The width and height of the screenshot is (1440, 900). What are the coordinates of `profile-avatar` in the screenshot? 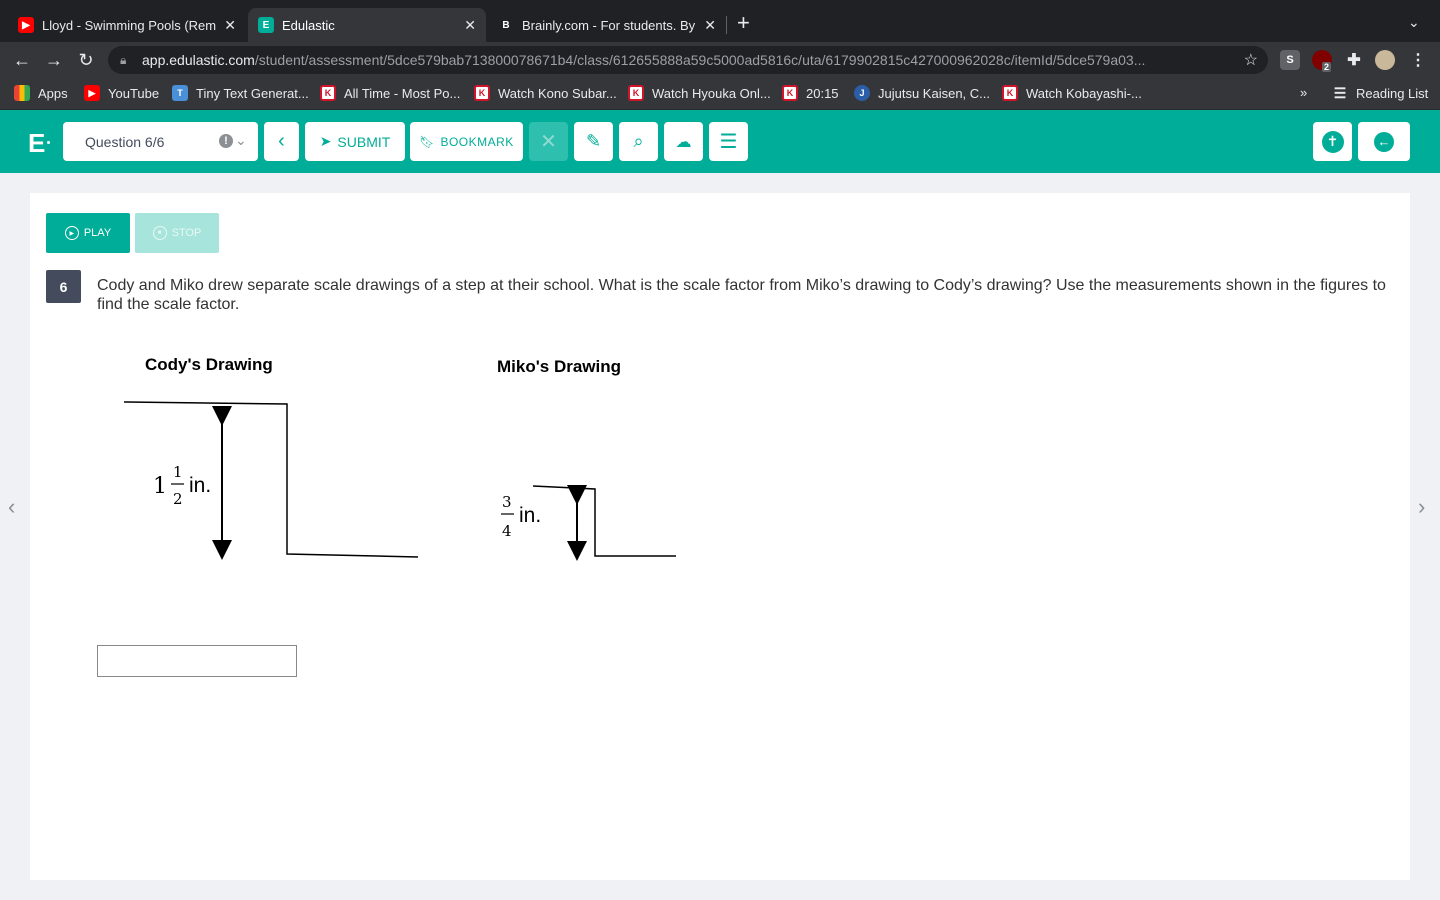 It's located at (1385, 60).